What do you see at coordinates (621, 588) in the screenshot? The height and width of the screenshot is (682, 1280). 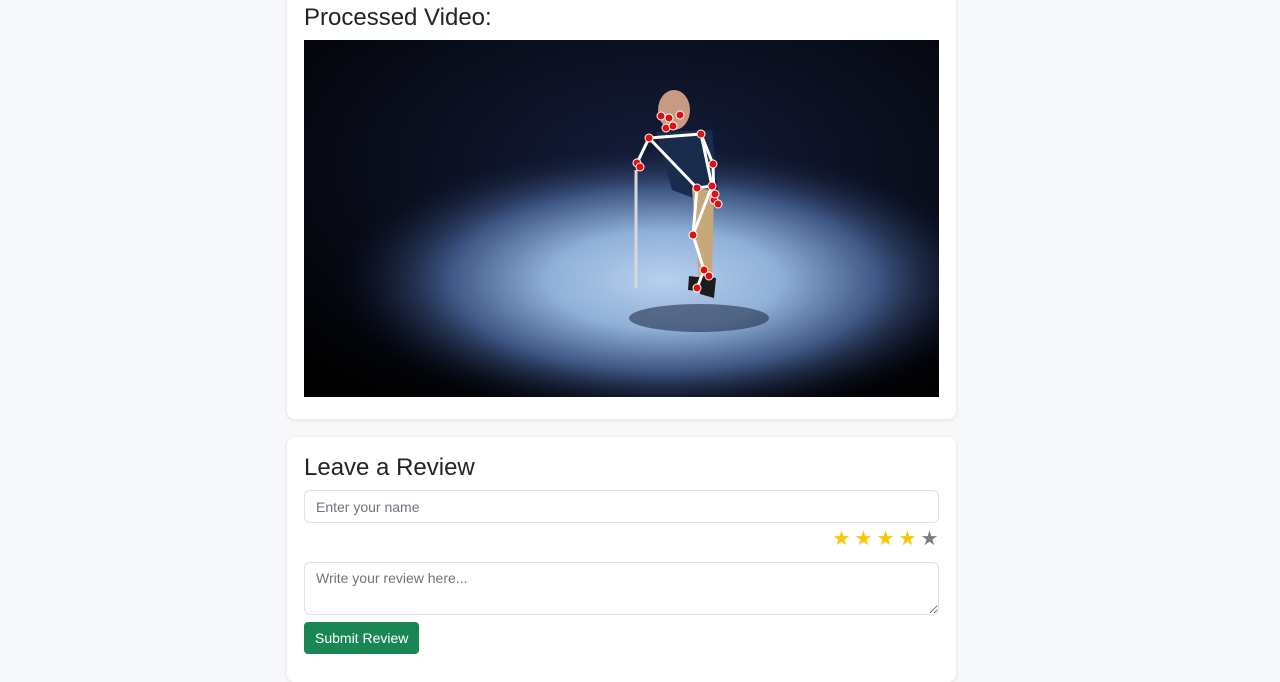 I see `review-textarea` at bounding box center [621, 588].